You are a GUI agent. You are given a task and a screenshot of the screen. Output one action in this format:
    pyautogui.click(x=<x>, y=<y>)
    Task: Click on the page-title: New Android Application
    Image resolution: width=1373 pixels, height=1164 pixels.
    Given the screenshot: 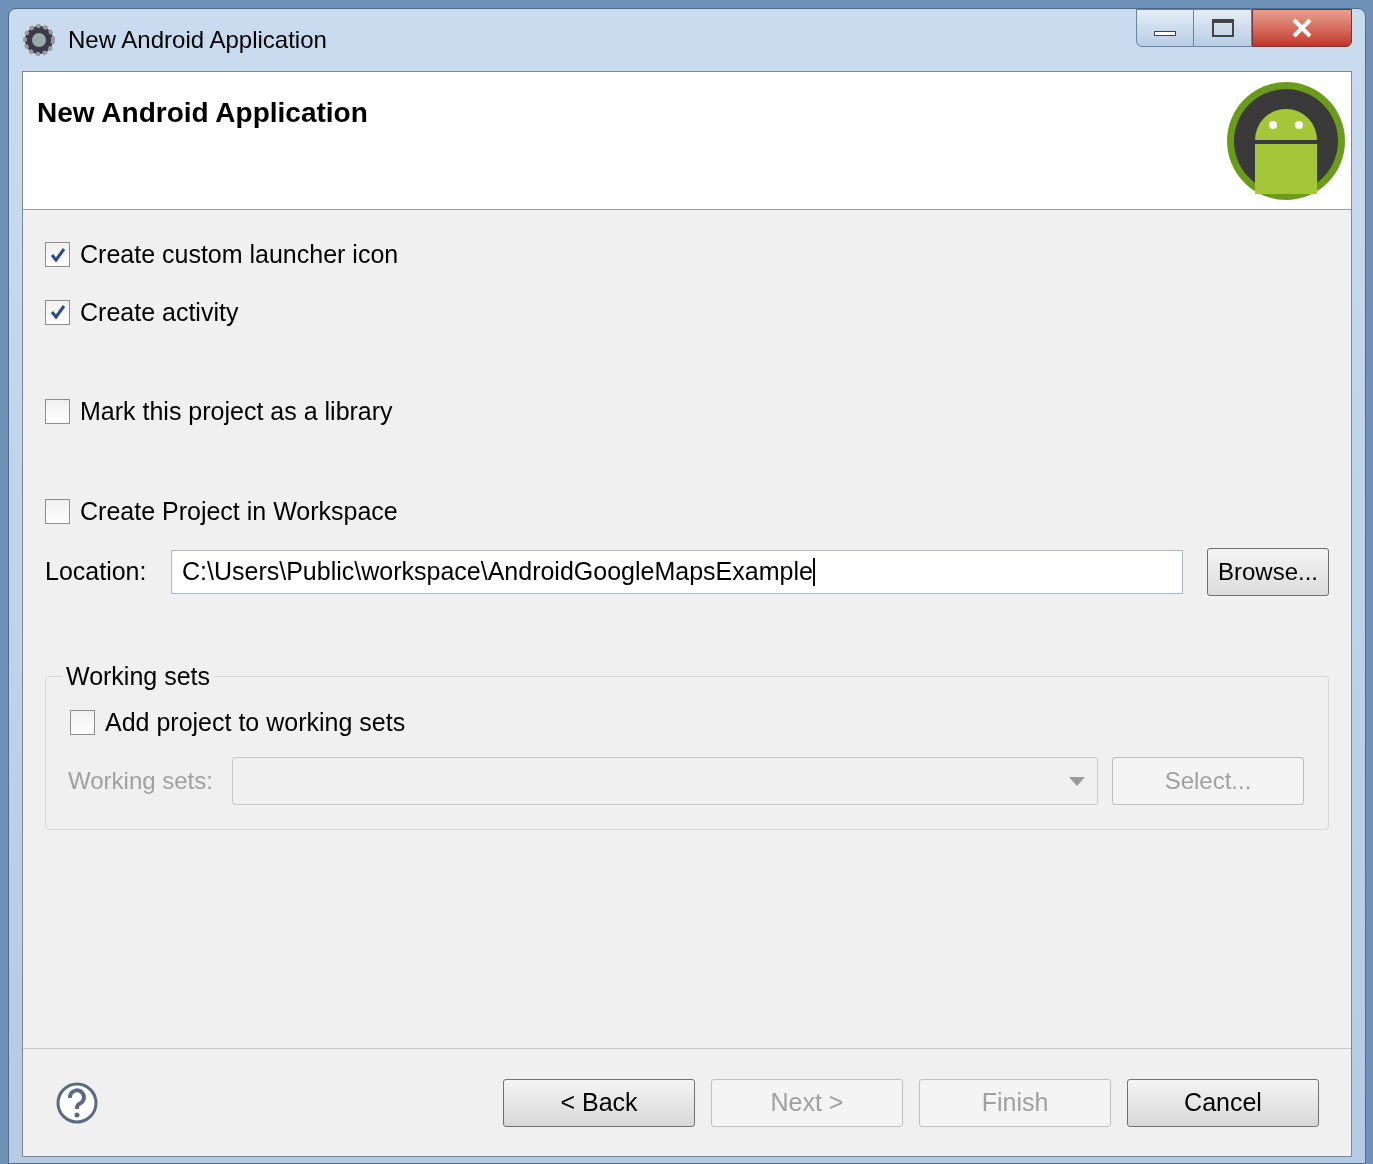 What is the action you would take?
    pyautogui.click(x=202, y=113)
    